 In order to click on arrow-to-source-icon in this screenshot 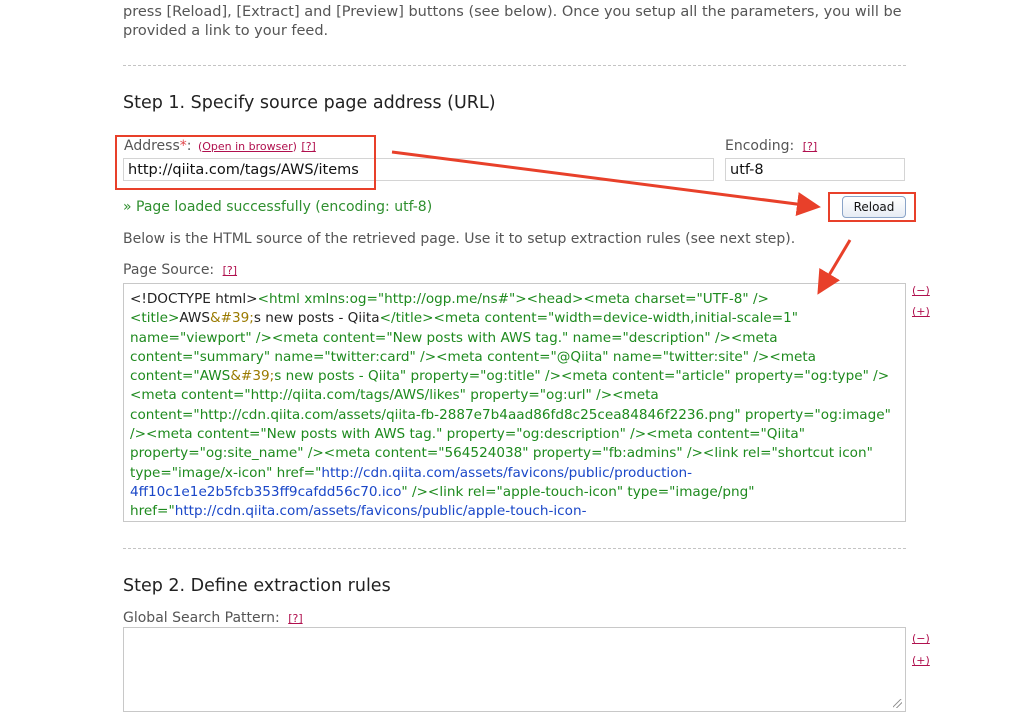, I will do `click(834, 267)`.